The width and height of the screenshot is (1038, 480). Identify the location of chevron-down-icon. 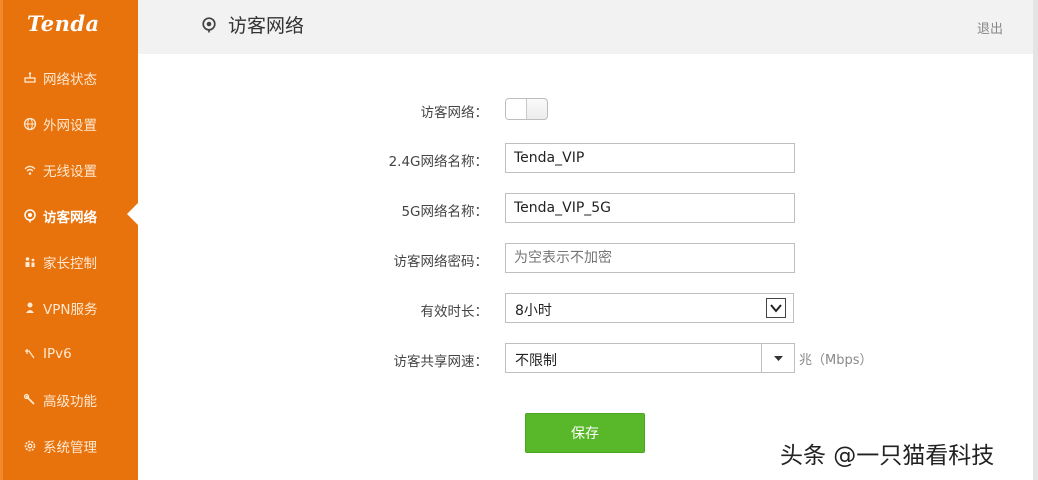
(776, 308).